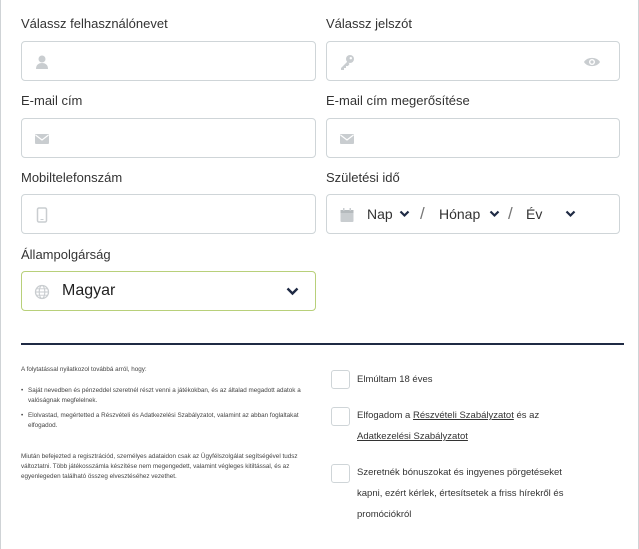 The height and width of the screenshot is (549, 639). Describe the element at coordinates (340, 379) in the screenshot. I see `age-checkbox` at that location.